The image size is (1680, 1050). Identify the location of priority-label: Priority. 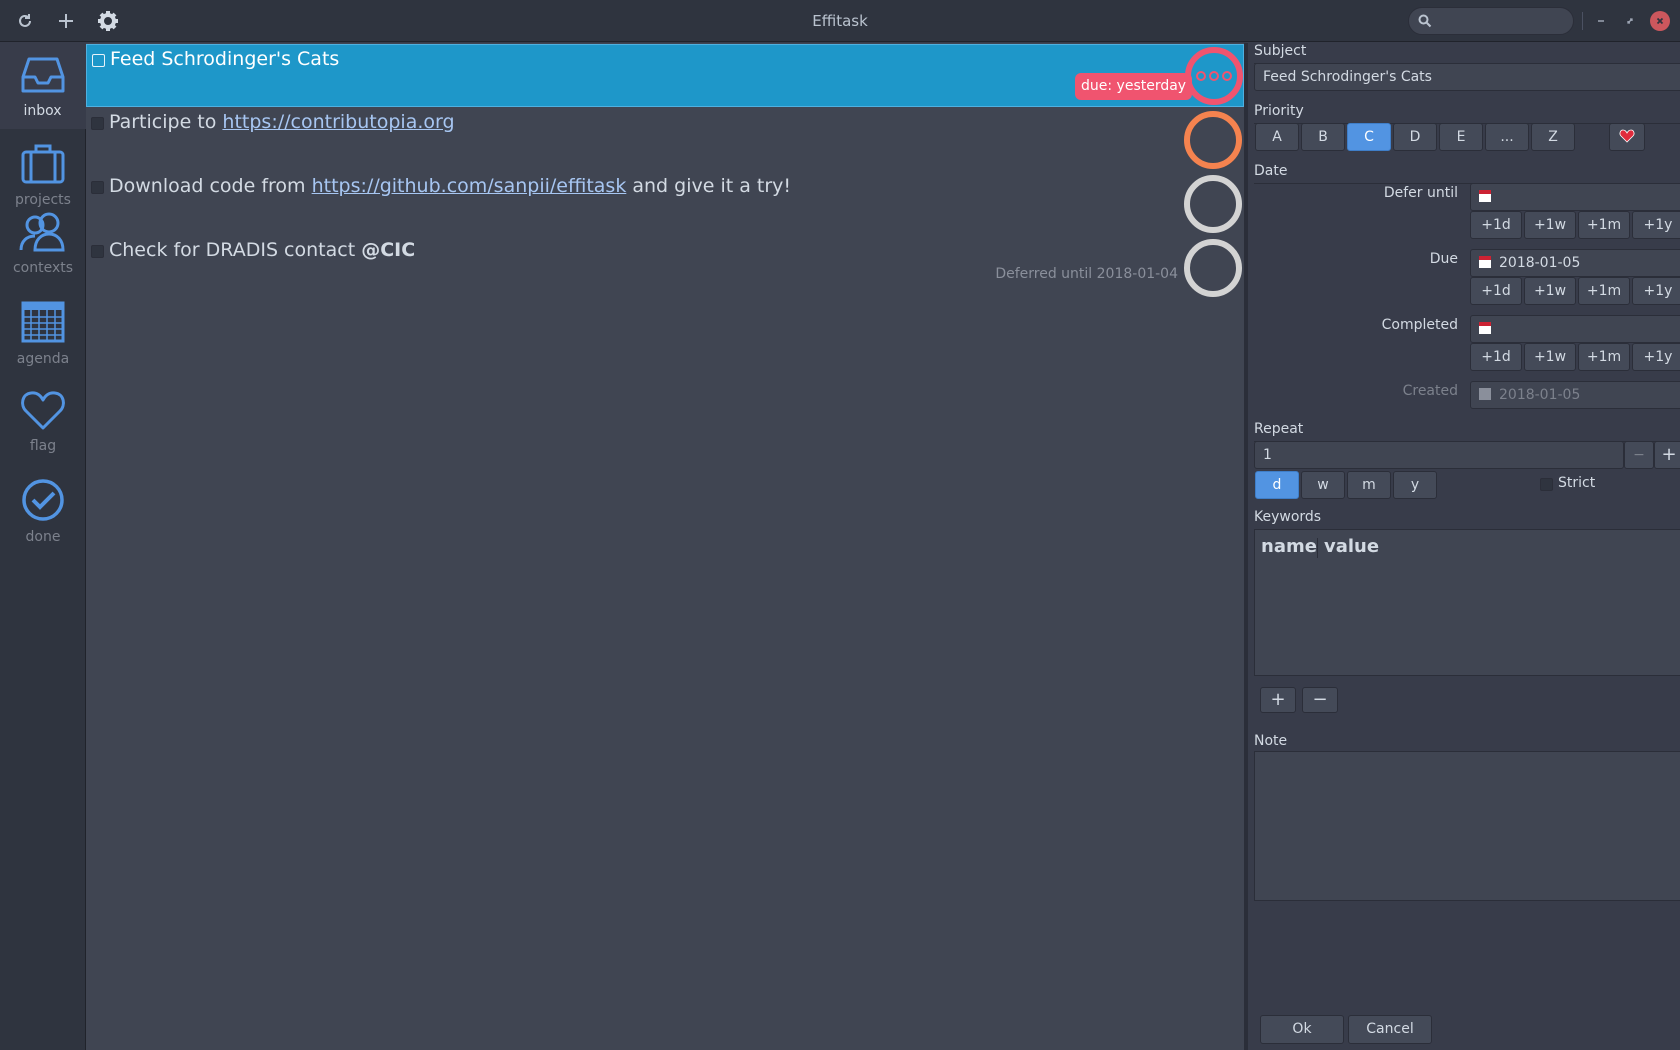
(1279, 111).